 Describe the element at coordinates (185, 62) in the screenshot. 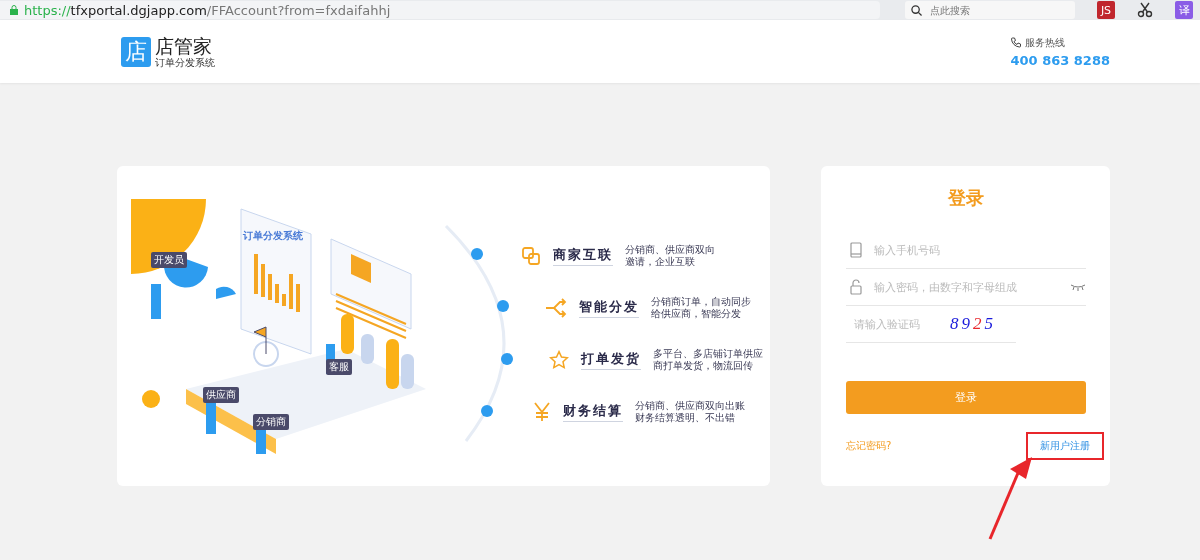

I see `logo-tagline: 订单分发系统` at that location.